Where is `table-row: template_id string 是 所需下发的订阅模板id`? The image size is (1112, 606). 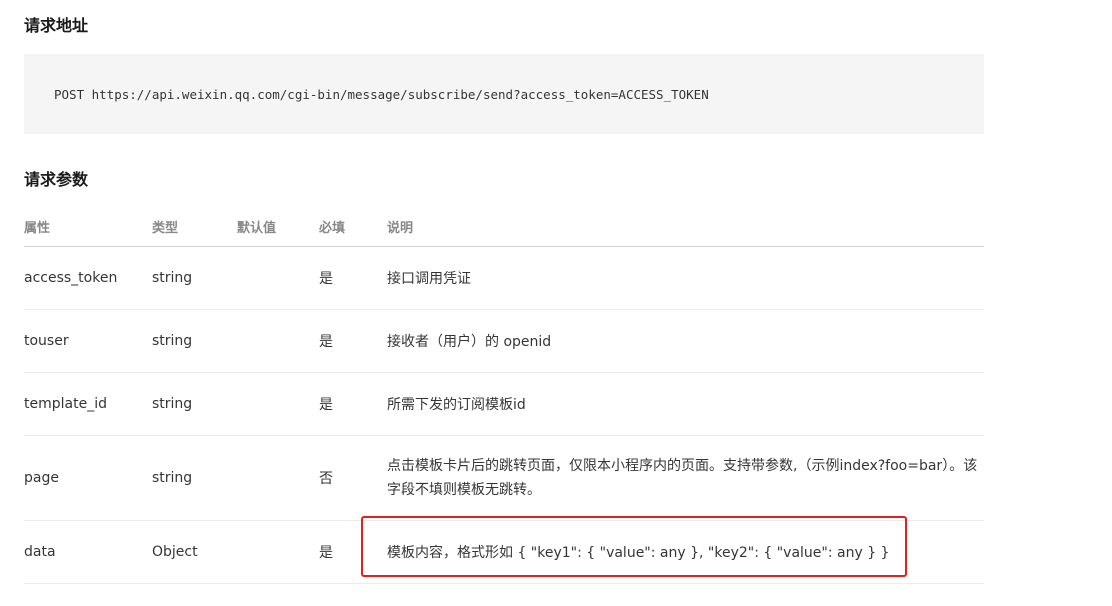 table-row: template_id string 是 所需下发的订阅模板id is located at coordinates (504, 404).